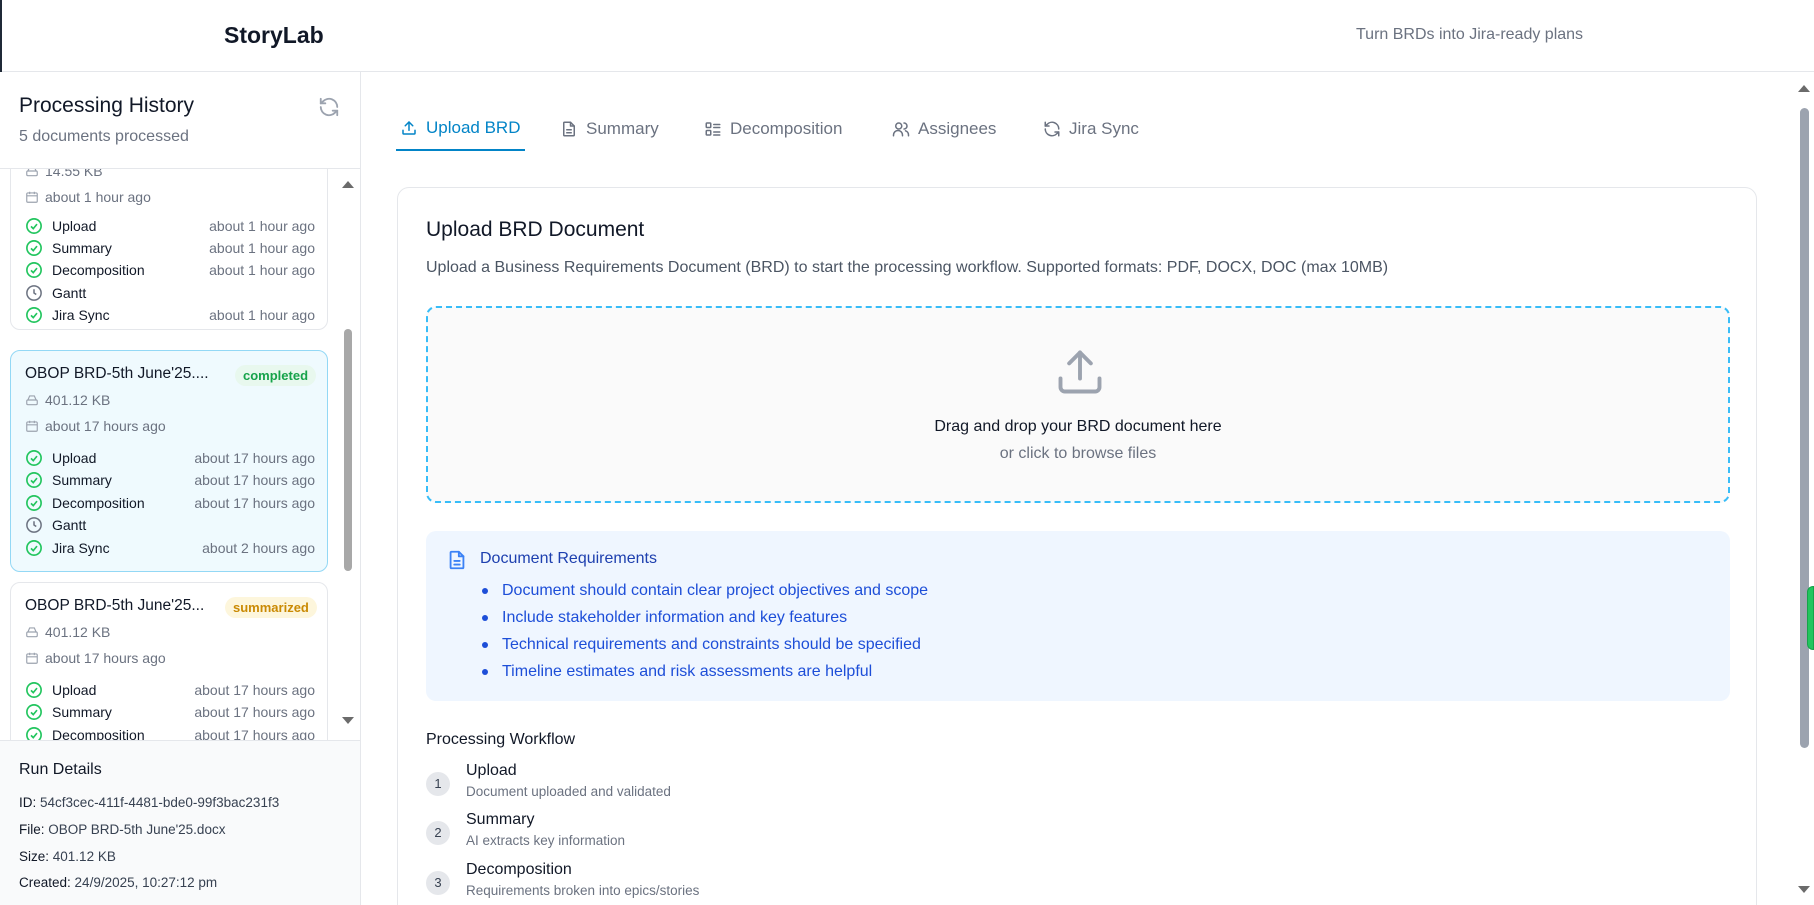 The height and width of the screenshot is (905, 1814). I want to click on dropzone-instruction: Drag and drop your BRD document here, so click(1078, 426).